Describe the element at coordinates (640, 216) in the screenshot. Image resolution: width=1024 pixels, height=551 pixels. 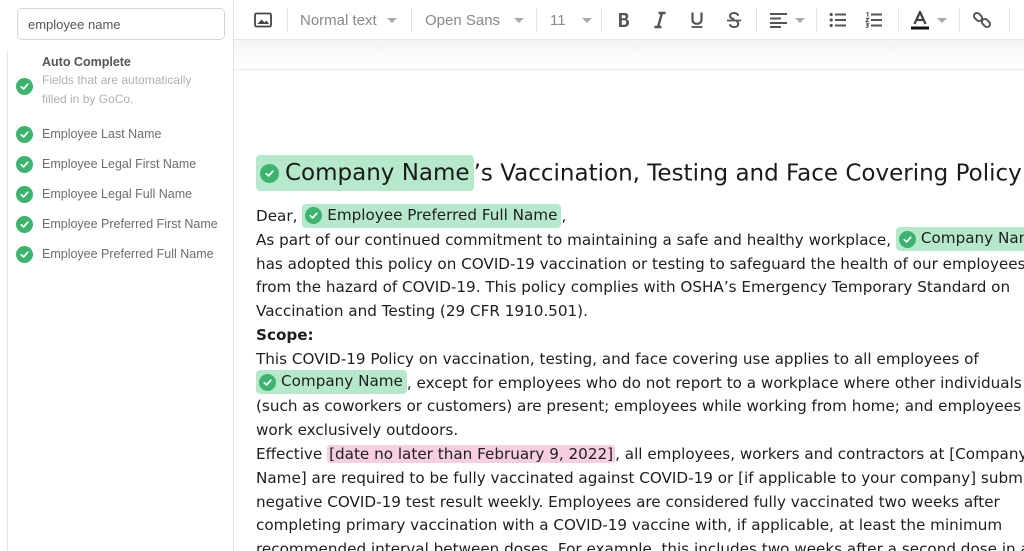
I see `body-line: Dear, Employee Preferred Full Name ,` at that location.